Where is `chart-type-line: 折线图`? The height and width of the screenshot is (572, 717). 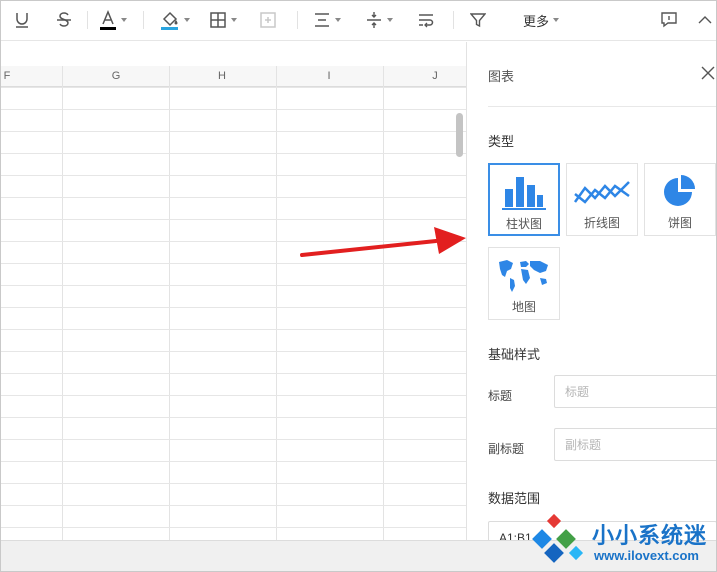 chart-type-line: 折线图 is located at coordinates (602, 199).